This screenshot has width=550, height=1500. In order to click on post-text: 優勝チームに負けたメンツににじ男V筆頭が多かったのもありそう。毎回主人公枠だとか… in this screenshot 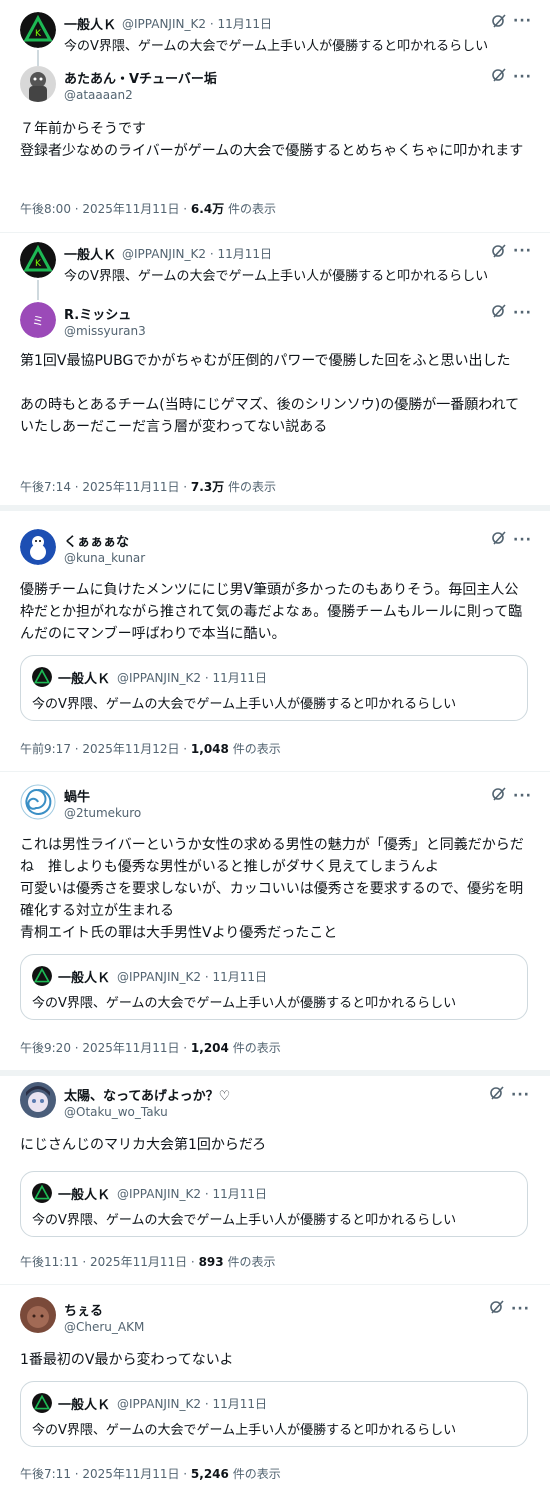, I will do `click(271, 612)`.